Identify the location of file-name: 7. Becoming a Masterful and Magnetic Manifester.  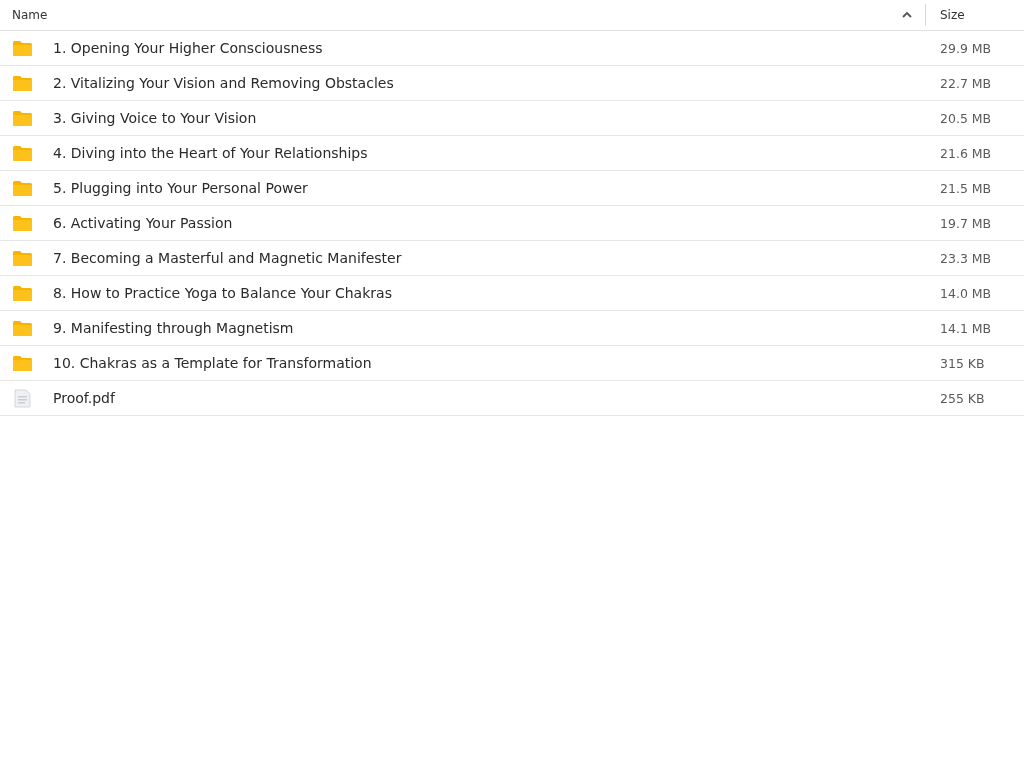
(227, 258).